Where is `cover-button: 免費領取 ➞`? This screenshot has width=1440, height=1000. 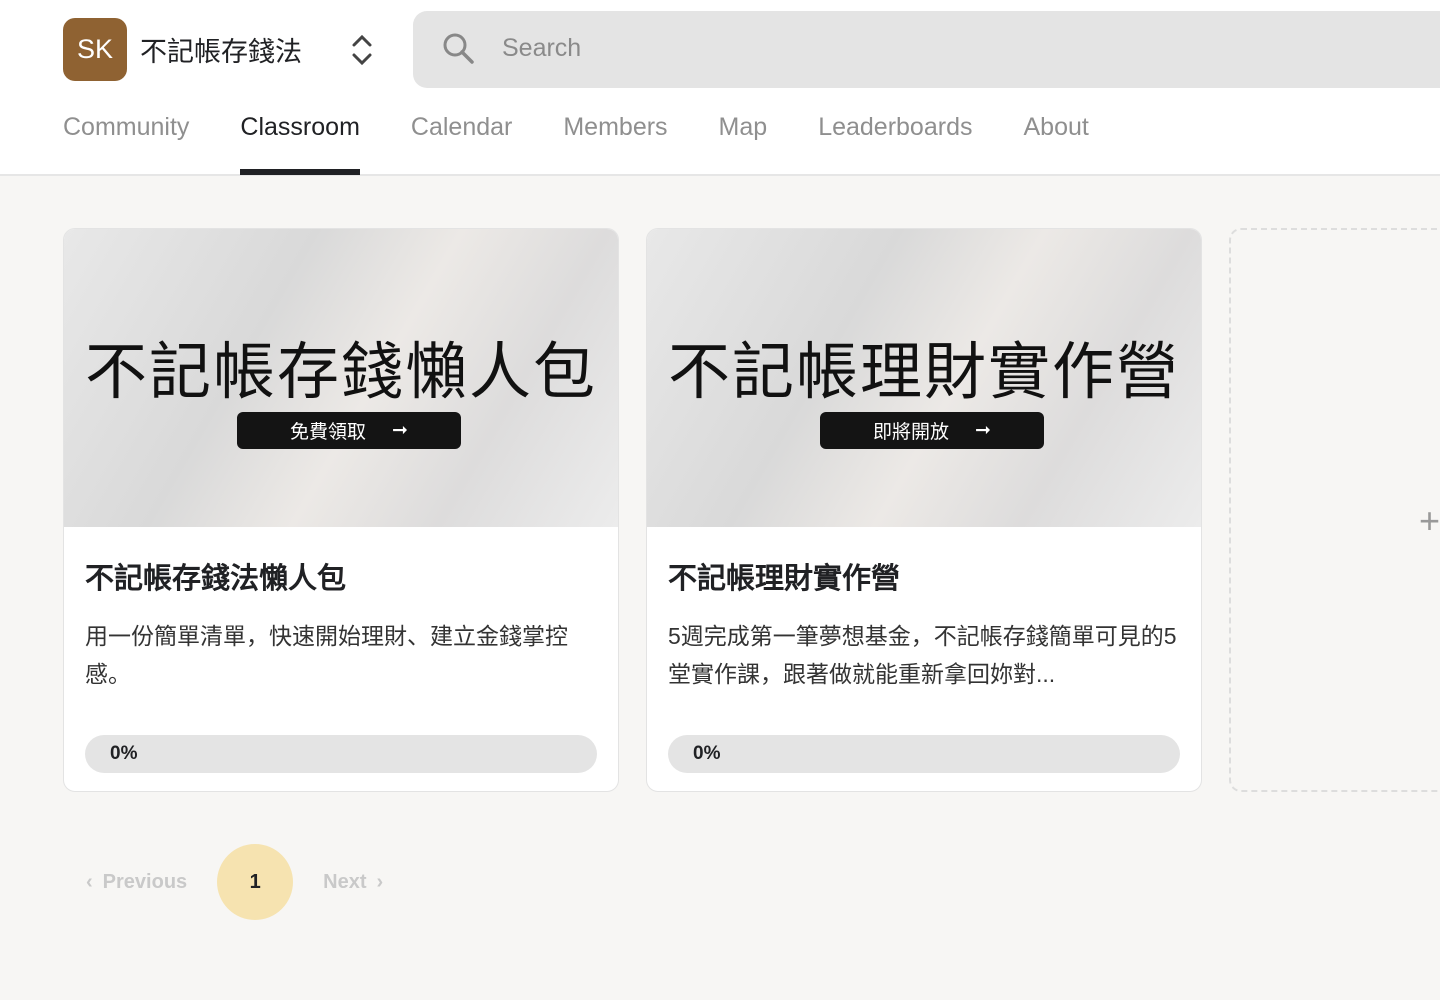
cover-button: 免費領取 ➞ is located at coordinates (349, 430).